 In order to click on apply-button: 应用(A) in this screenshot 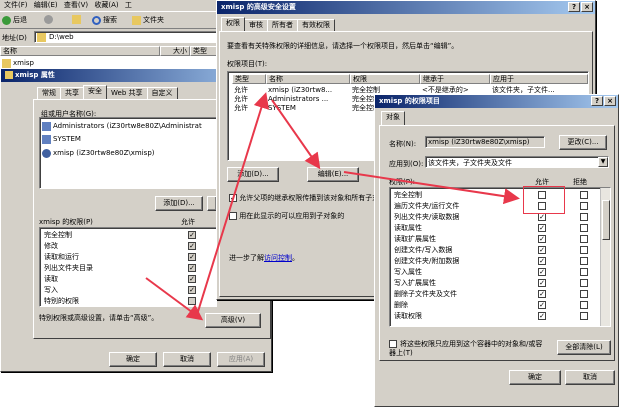, I will do `click(241, 359)`.